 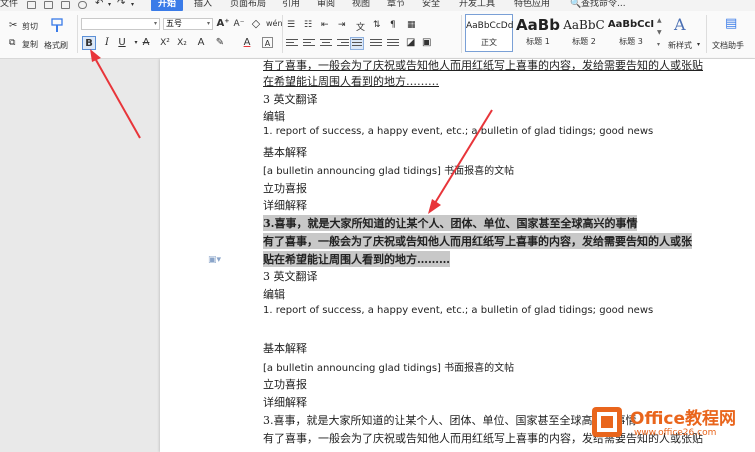 I want to click on watermark-title: Office教程网, so click(x=683, y=419).